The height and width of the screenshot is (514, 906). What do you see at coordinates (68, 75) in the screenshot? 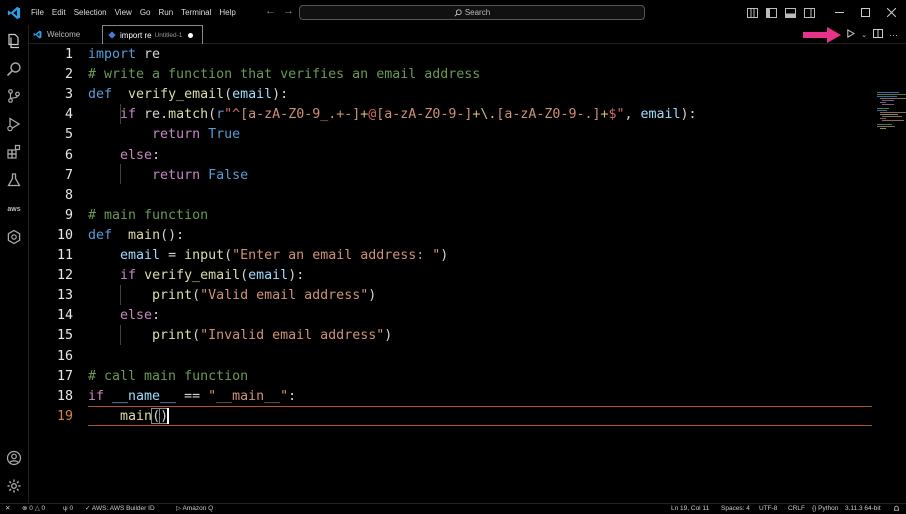
I see `line-number: 2` at bounding box center [68, 75].